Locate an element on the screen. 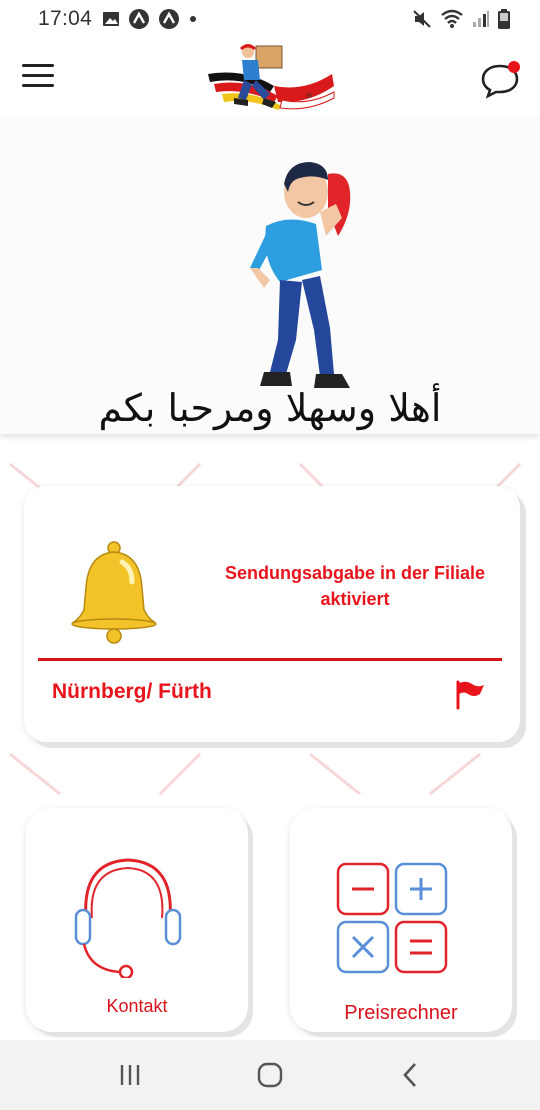 The image size is (540, 1110). delivery-courier-logo: ✉ is located at coordinates (271, 77).